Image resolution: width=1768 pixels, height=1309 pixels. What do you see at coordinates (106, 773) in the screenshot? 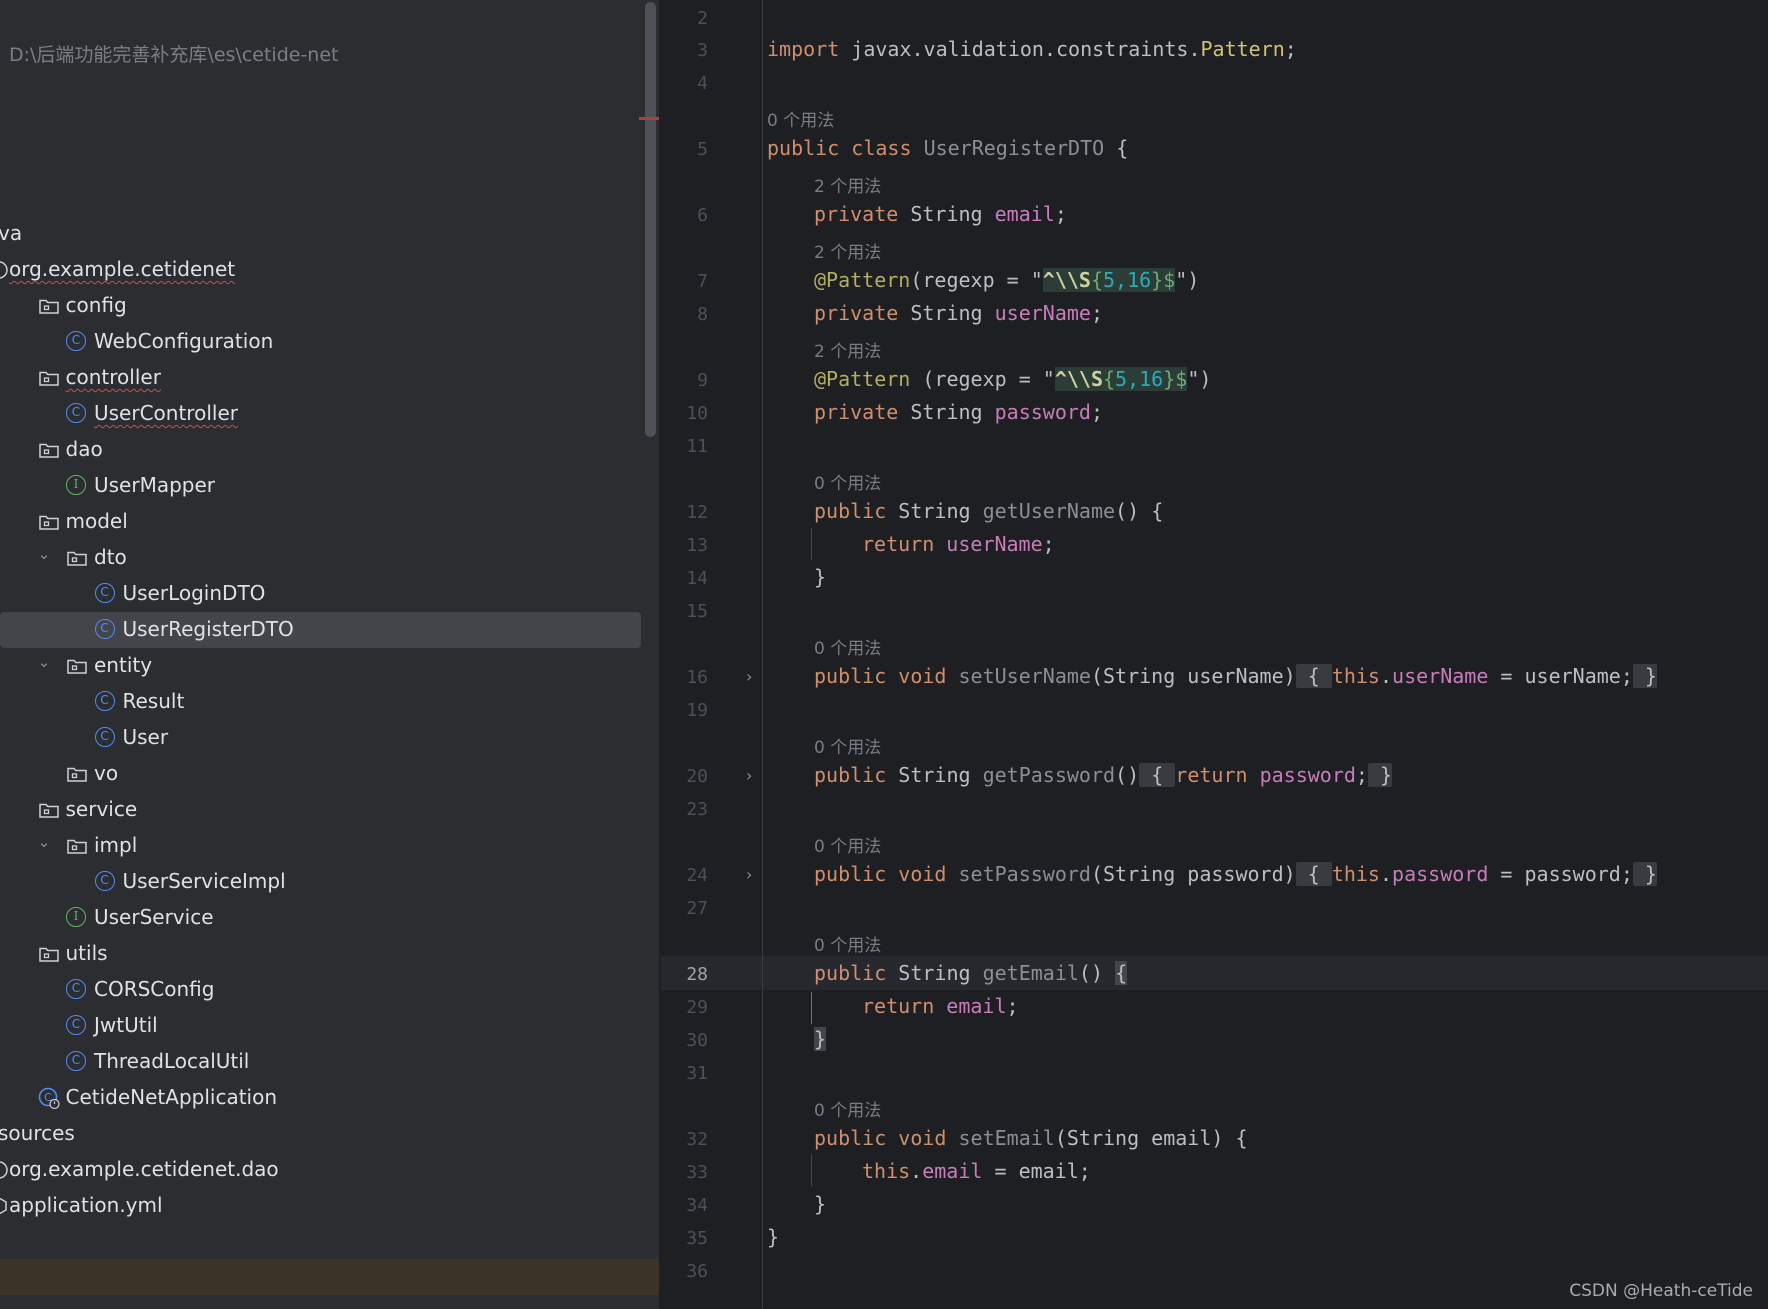
I see `tree-item-label: vo` at bounding box center [106, 773].